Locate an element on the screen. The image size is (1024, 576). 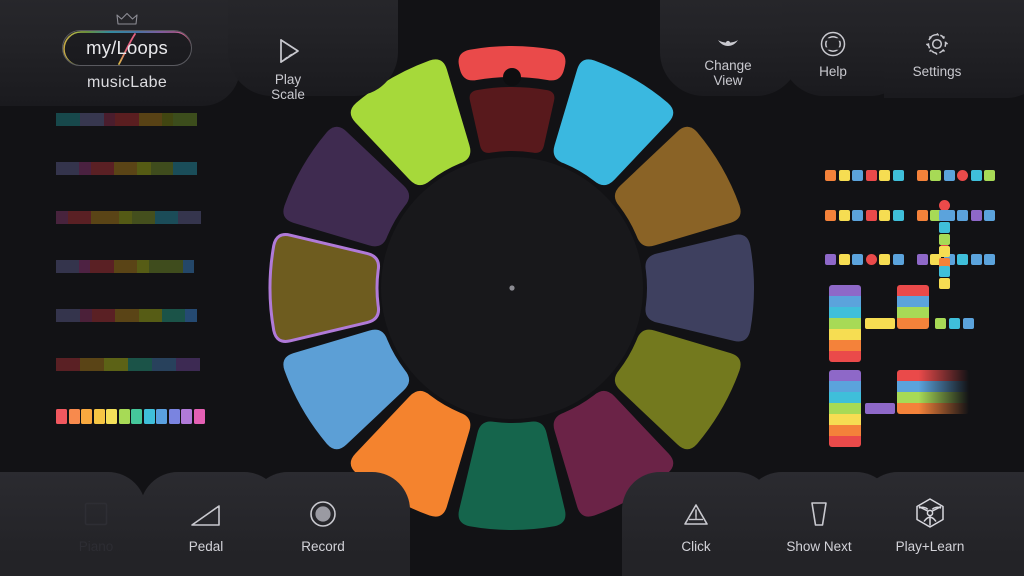
piano-button: Piano is located at coordinates (96, 526).